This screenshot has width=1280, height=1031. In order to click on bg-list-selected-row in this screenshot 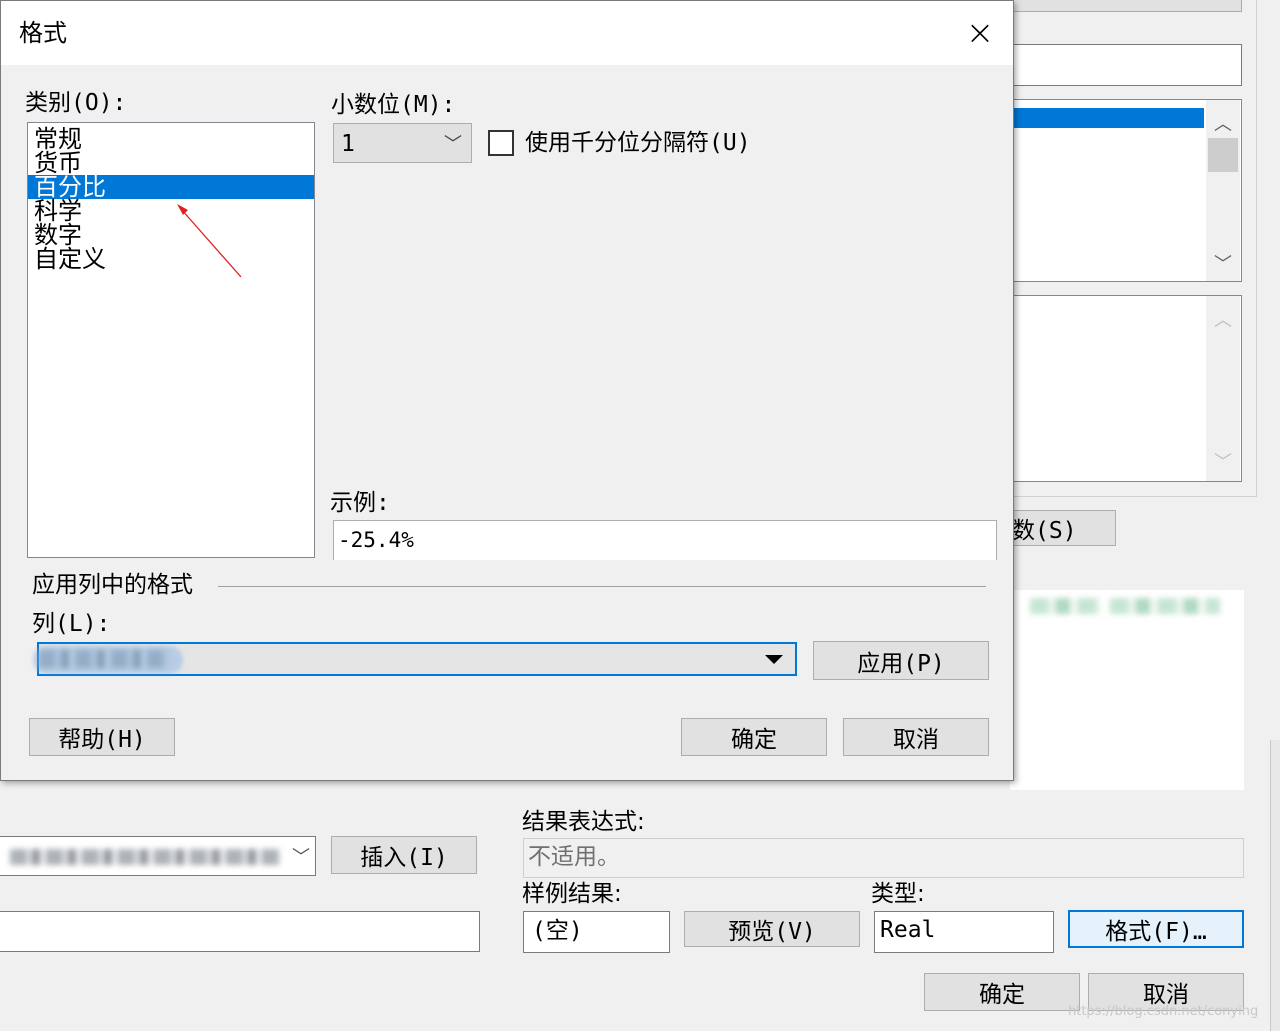, I will do `click(1107, 118)`.